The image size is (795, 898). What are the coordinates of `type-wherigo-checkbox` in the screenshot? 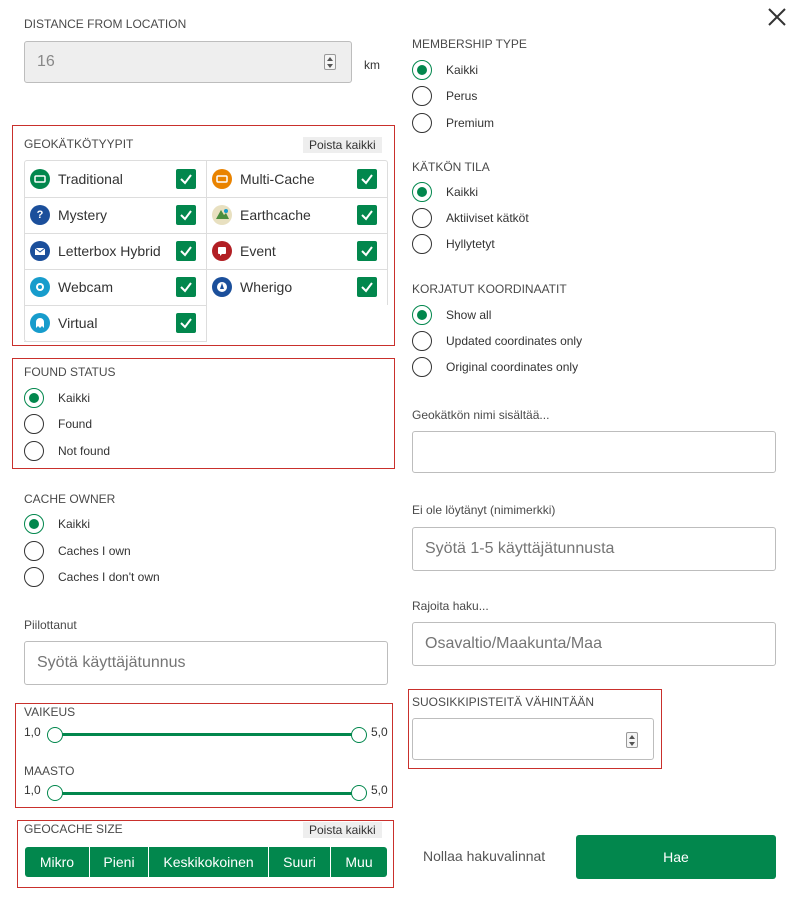 It's located at (367, 287).